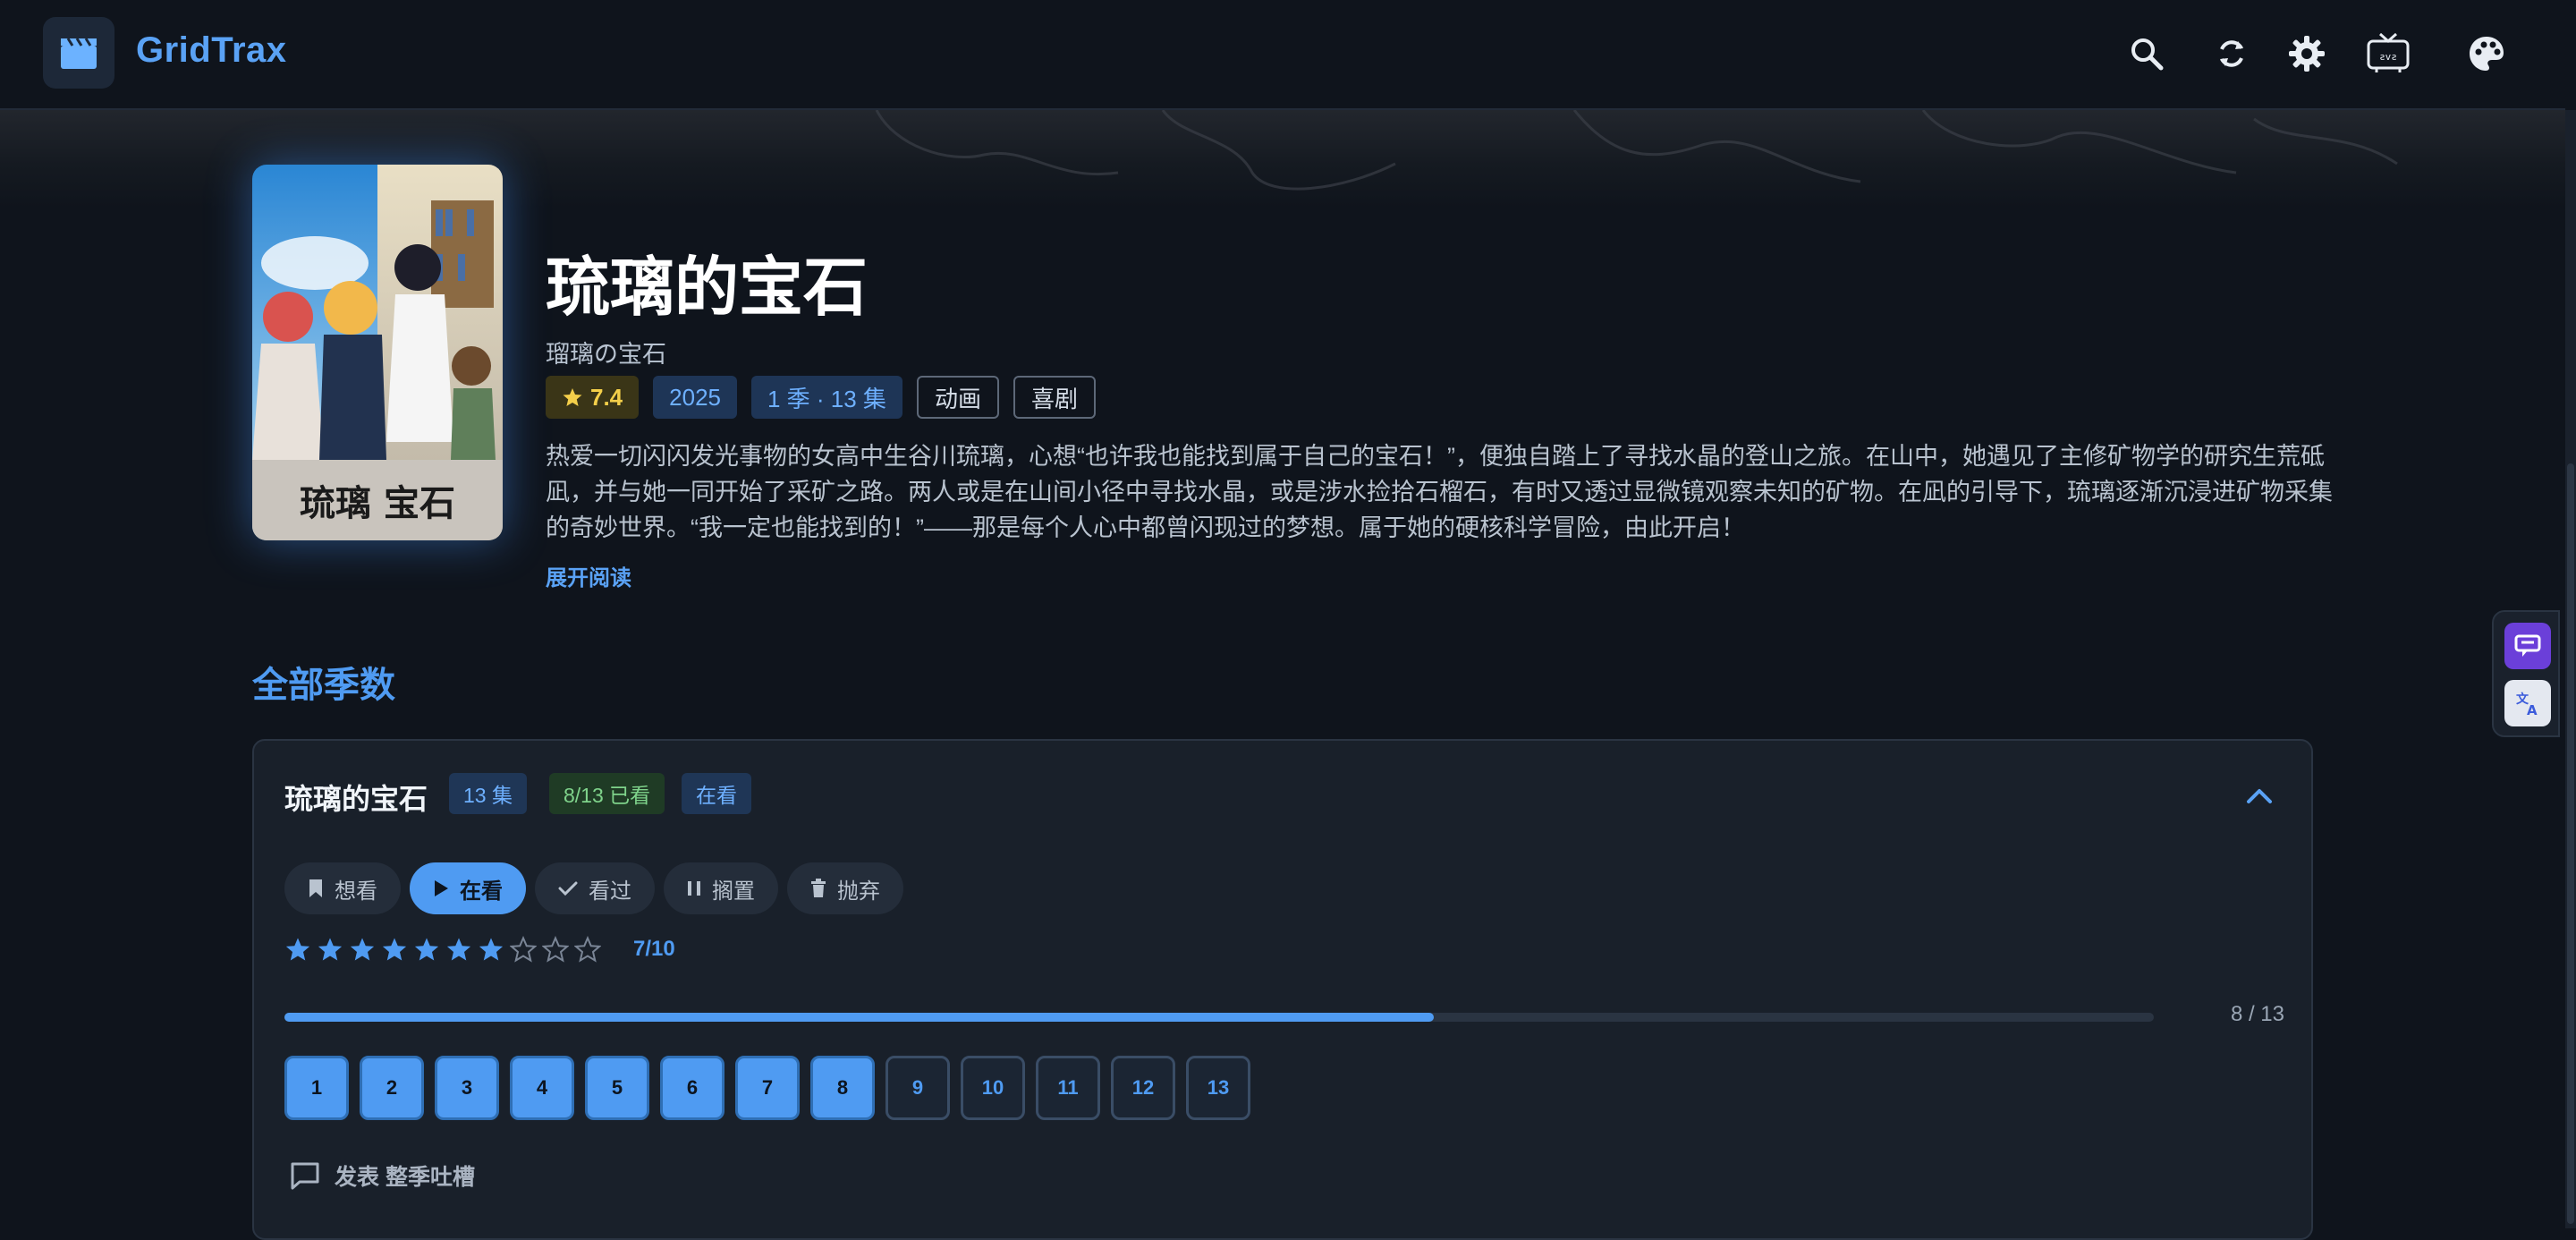 This screenshot has height=1240, width=2576. I want to click on tv-icon: ƨvƨ, so click(2388, 54).